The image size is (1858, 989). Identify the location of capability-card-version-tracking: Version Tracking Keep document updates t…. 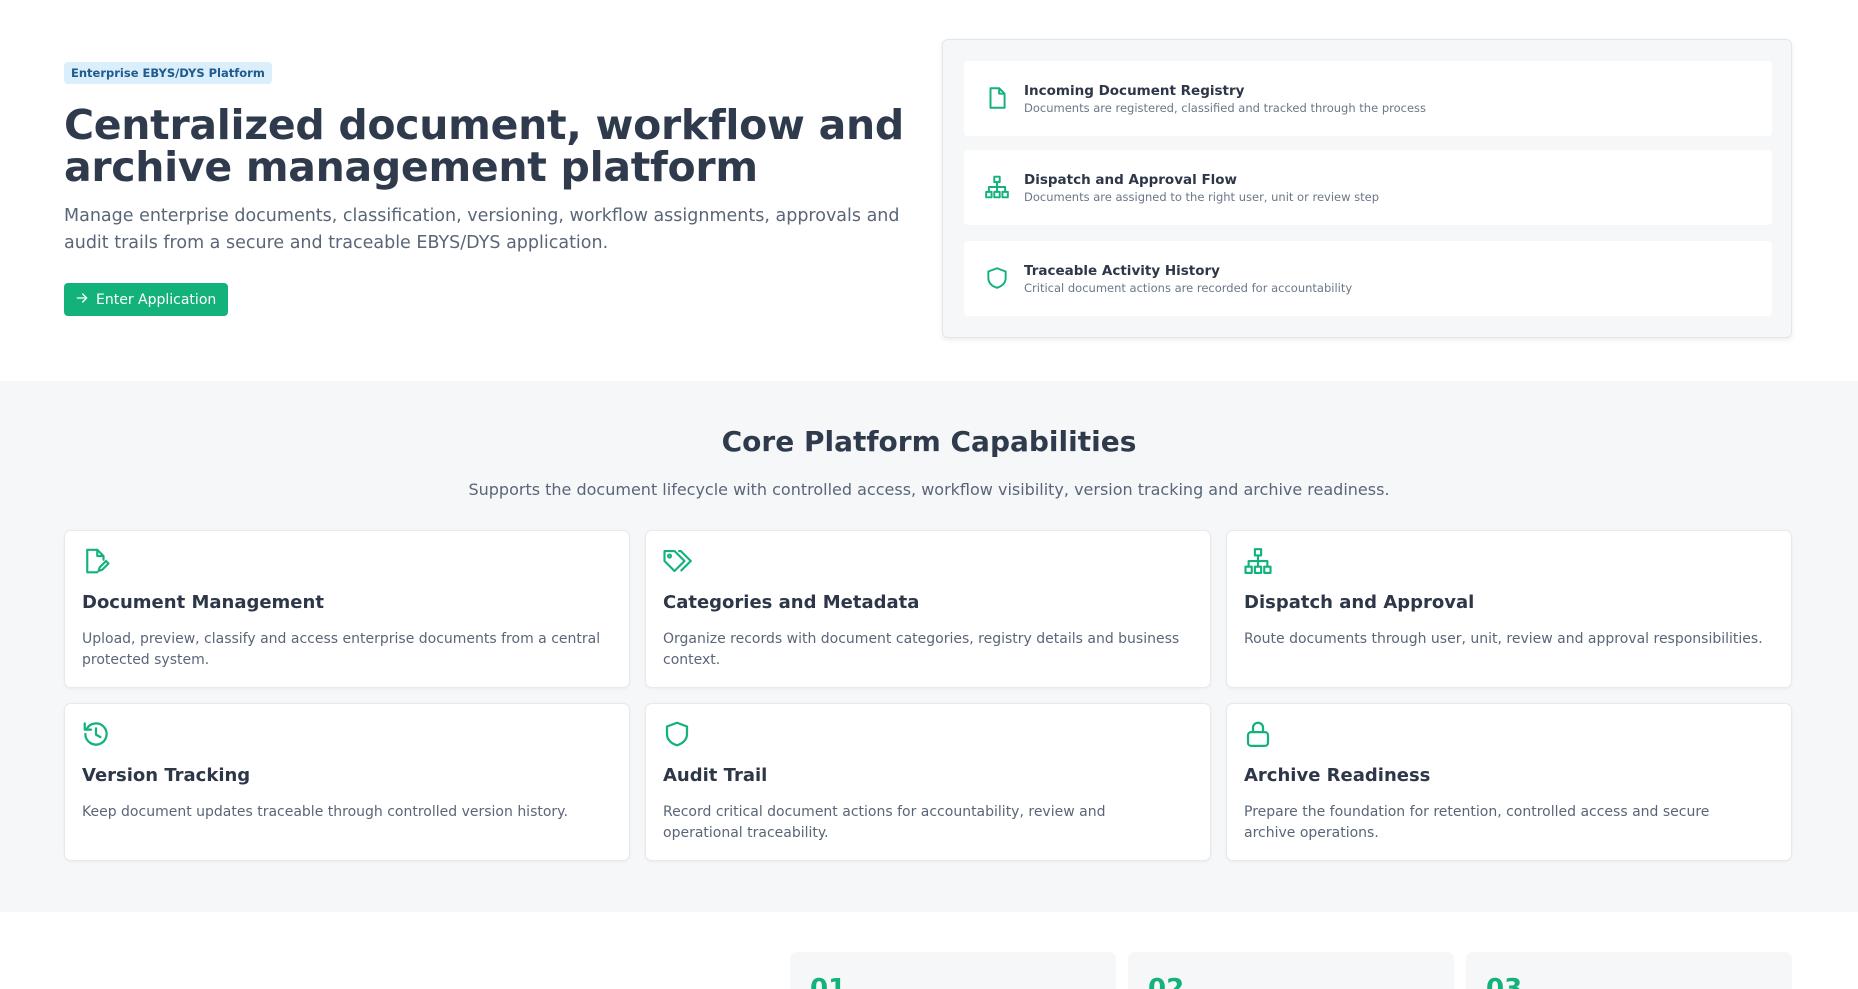
(347, 782).